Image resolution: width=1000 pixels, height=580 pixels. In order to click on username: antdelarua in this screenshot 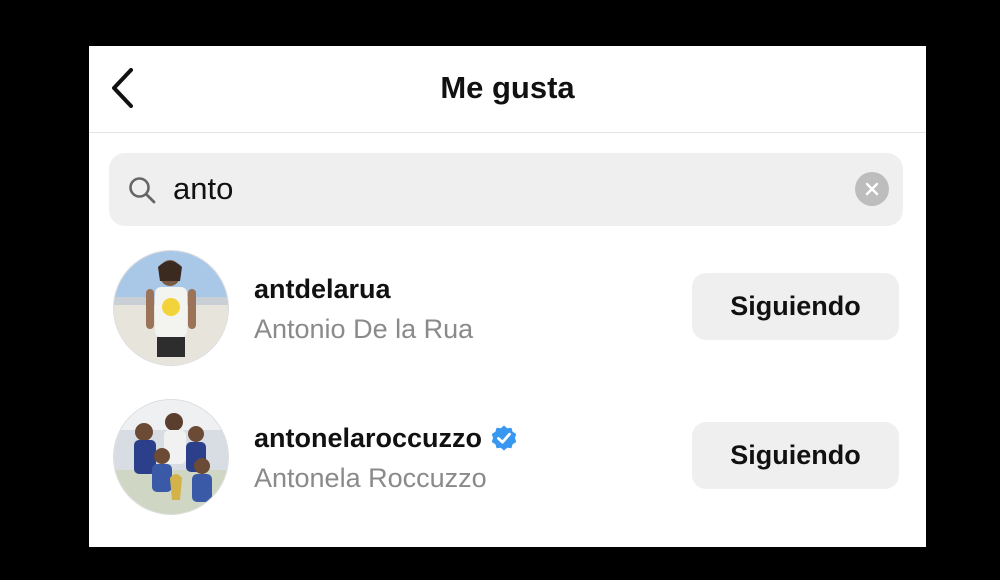, I will do `click(322, 289)`.